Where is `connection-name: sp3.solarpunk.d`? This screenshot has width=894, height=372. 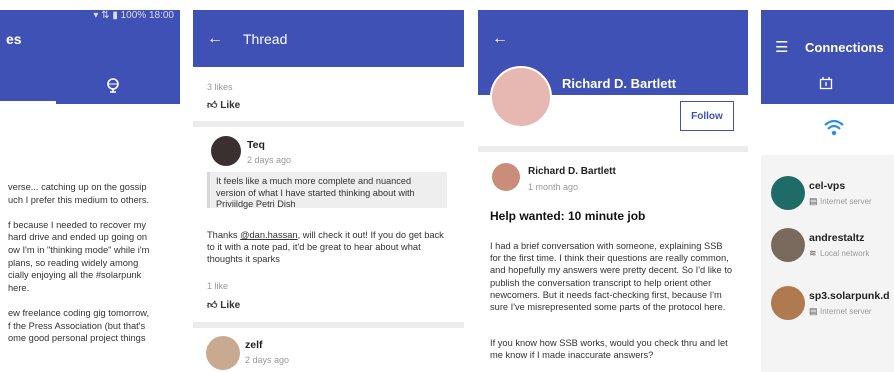 connection-name: sp3.solarpunk.d is located at coordinates (849, 296).